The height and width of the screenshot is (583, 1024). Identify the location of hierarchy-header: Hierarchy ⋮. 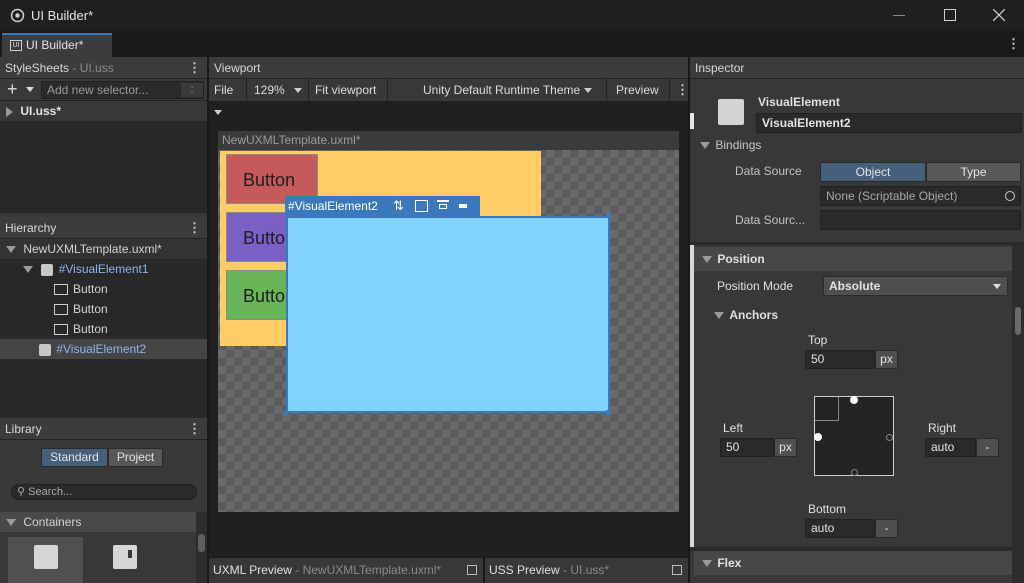
(103, 228).